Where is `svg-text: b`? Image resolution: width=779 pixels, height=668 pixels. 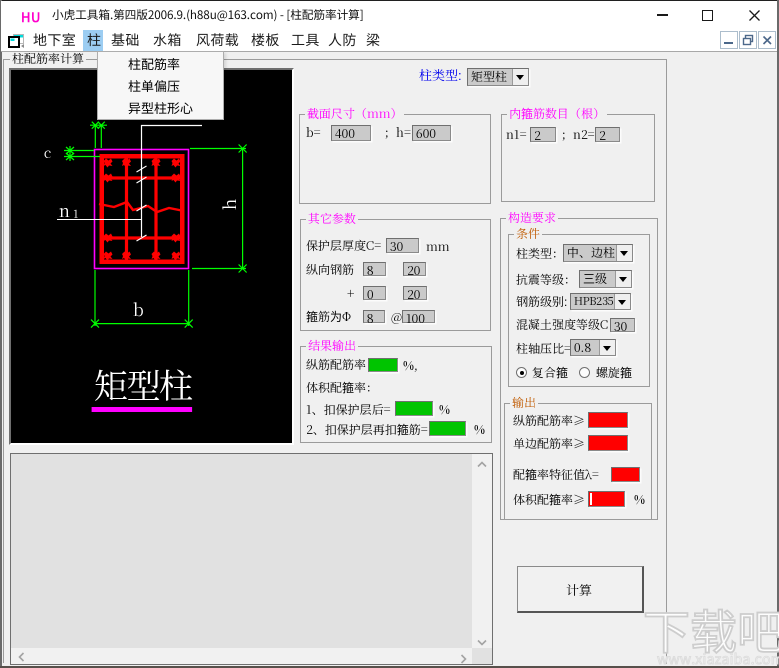 svg-text: b is located at coordinates (138, 308).